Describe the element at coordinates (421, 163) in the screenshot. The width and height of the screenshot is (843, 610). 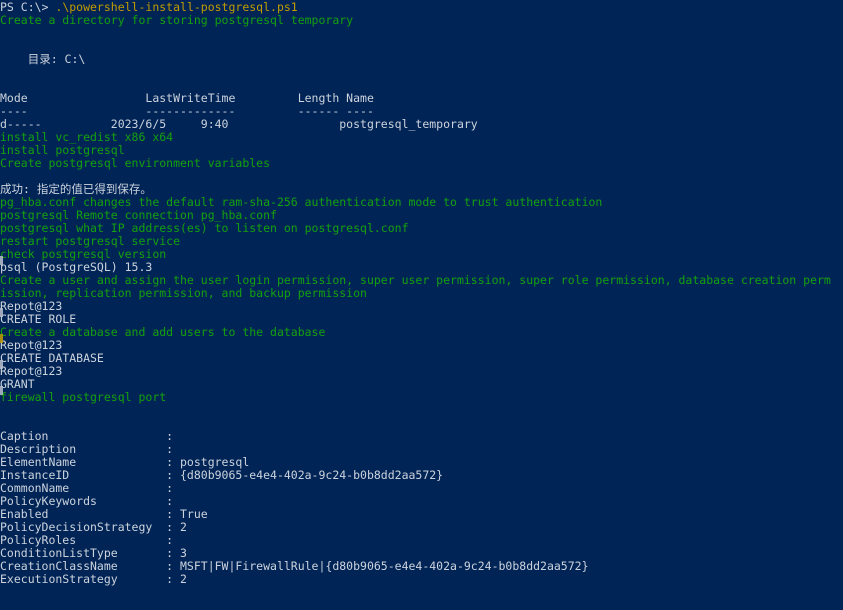
I see `console-line: Create postgresql environment variables` at that location.